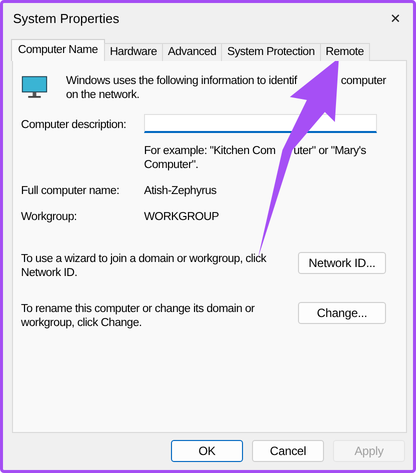  Describe the element at coordinates (70, 191) in the screenshot. I see `field-label: Full computer name:` at that location.